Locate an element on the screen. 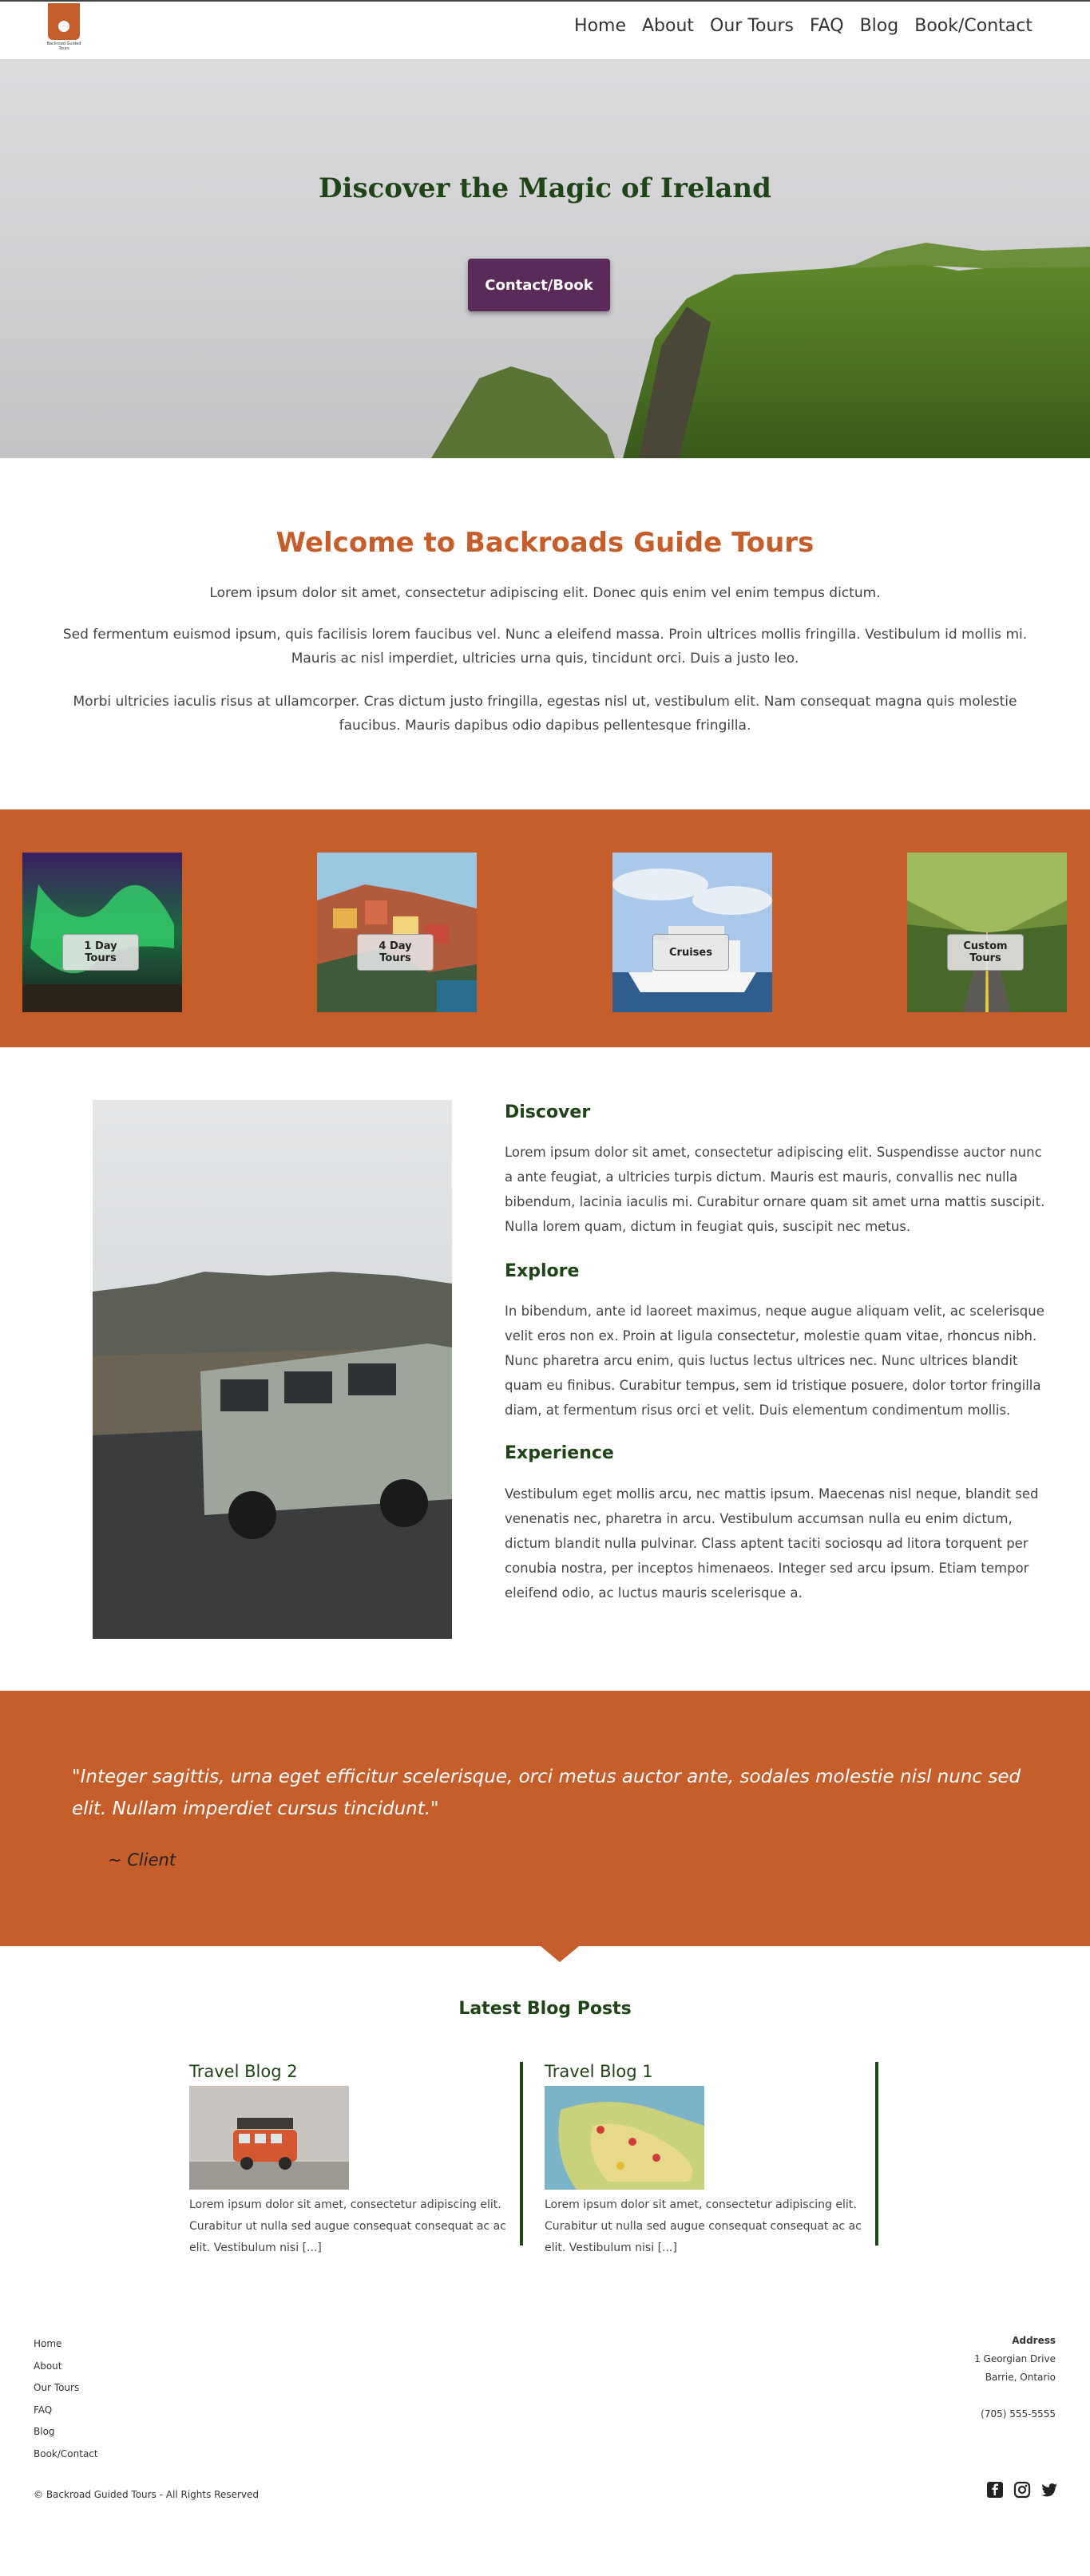  twitter-icon is located at coordinates (1049, 2490).